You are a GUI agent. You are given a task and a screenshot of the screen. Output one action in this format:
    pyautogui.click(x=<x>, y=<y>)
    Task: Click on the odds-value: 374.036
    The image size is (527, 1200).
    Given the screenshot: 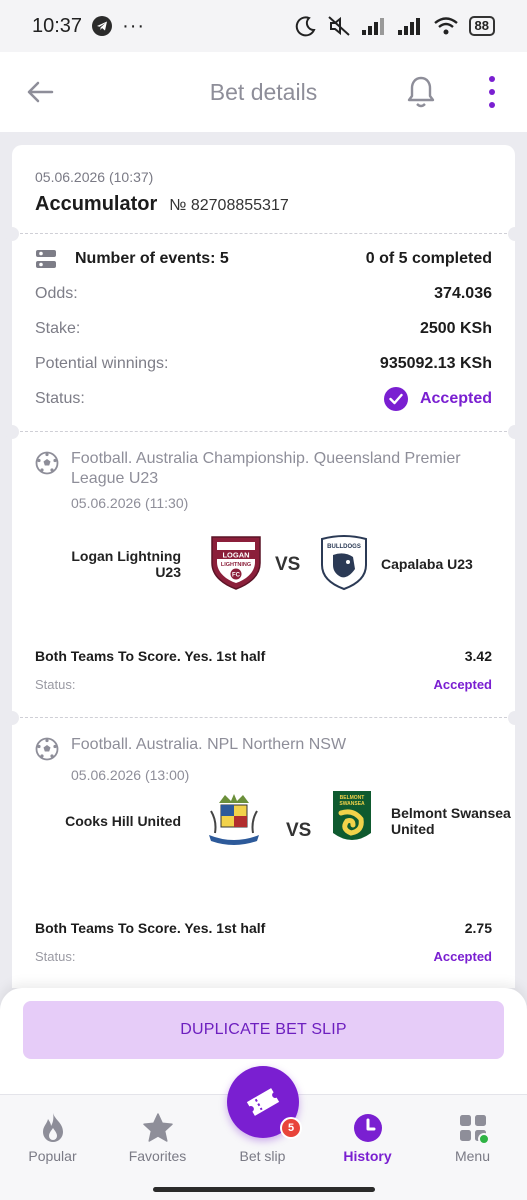 What is the action you would take?
    pyautogui.click(x=463, y=293)
    